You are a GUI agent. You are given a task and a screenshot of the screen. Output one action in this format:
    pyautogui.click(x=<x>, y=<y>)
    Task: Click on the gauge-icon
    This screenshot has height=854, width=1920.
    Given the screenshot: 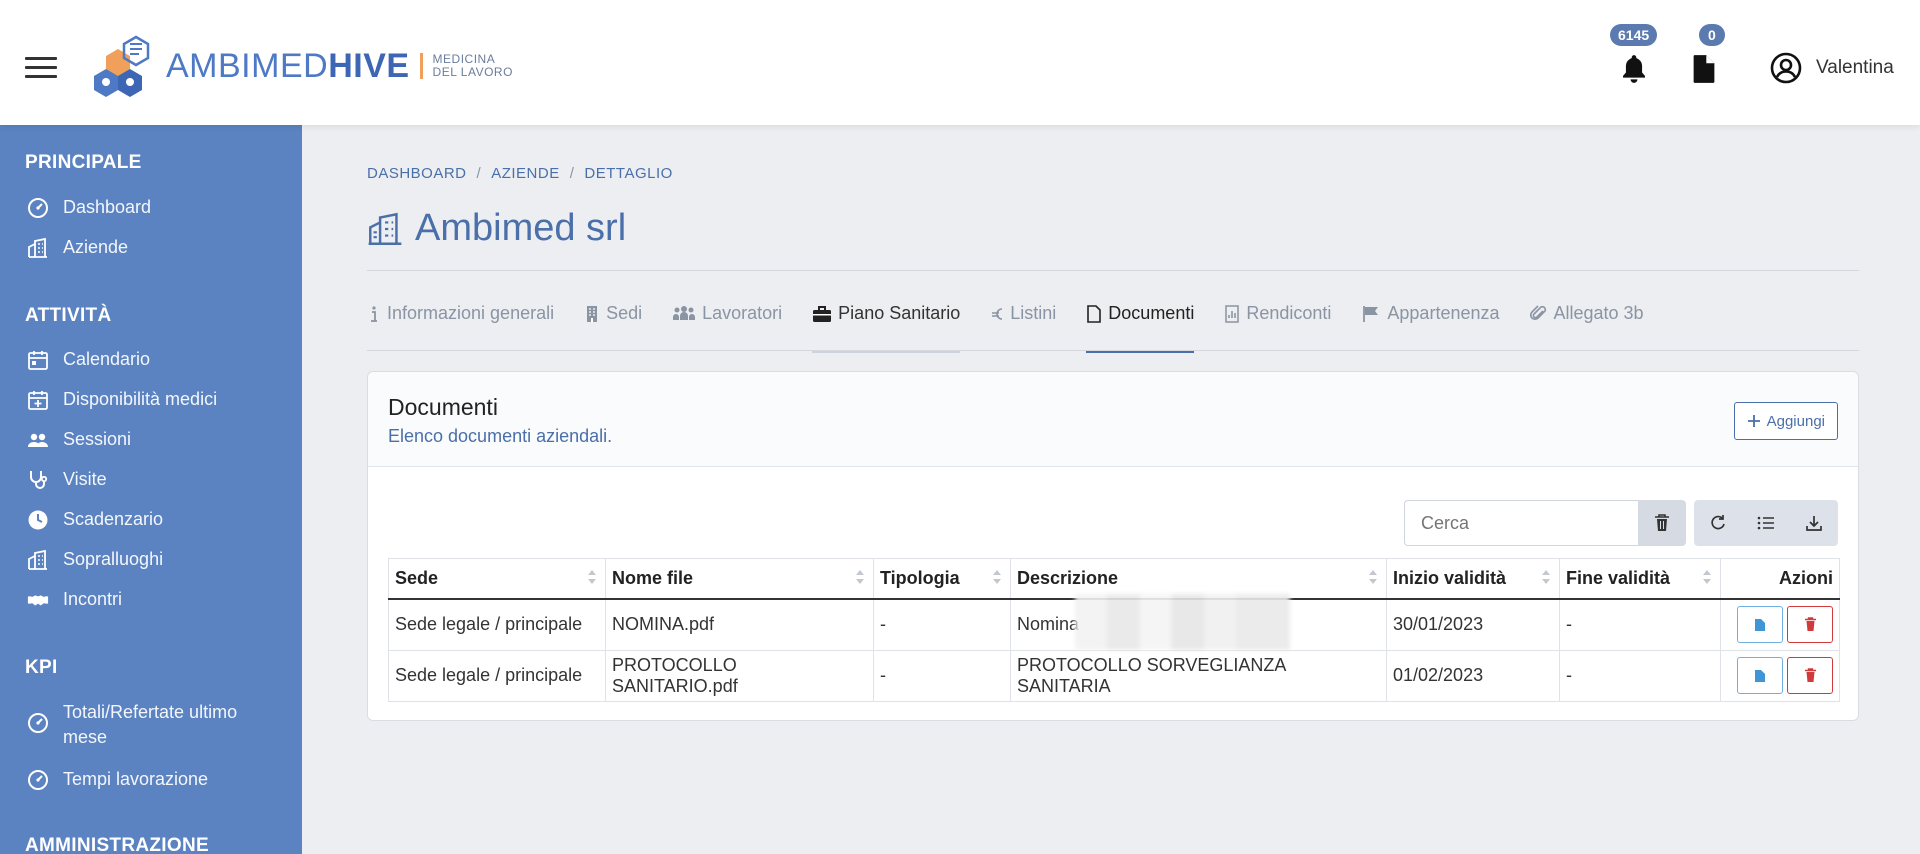 What is the action you would take?
    pyautogui.click(x=38, y=208)
    